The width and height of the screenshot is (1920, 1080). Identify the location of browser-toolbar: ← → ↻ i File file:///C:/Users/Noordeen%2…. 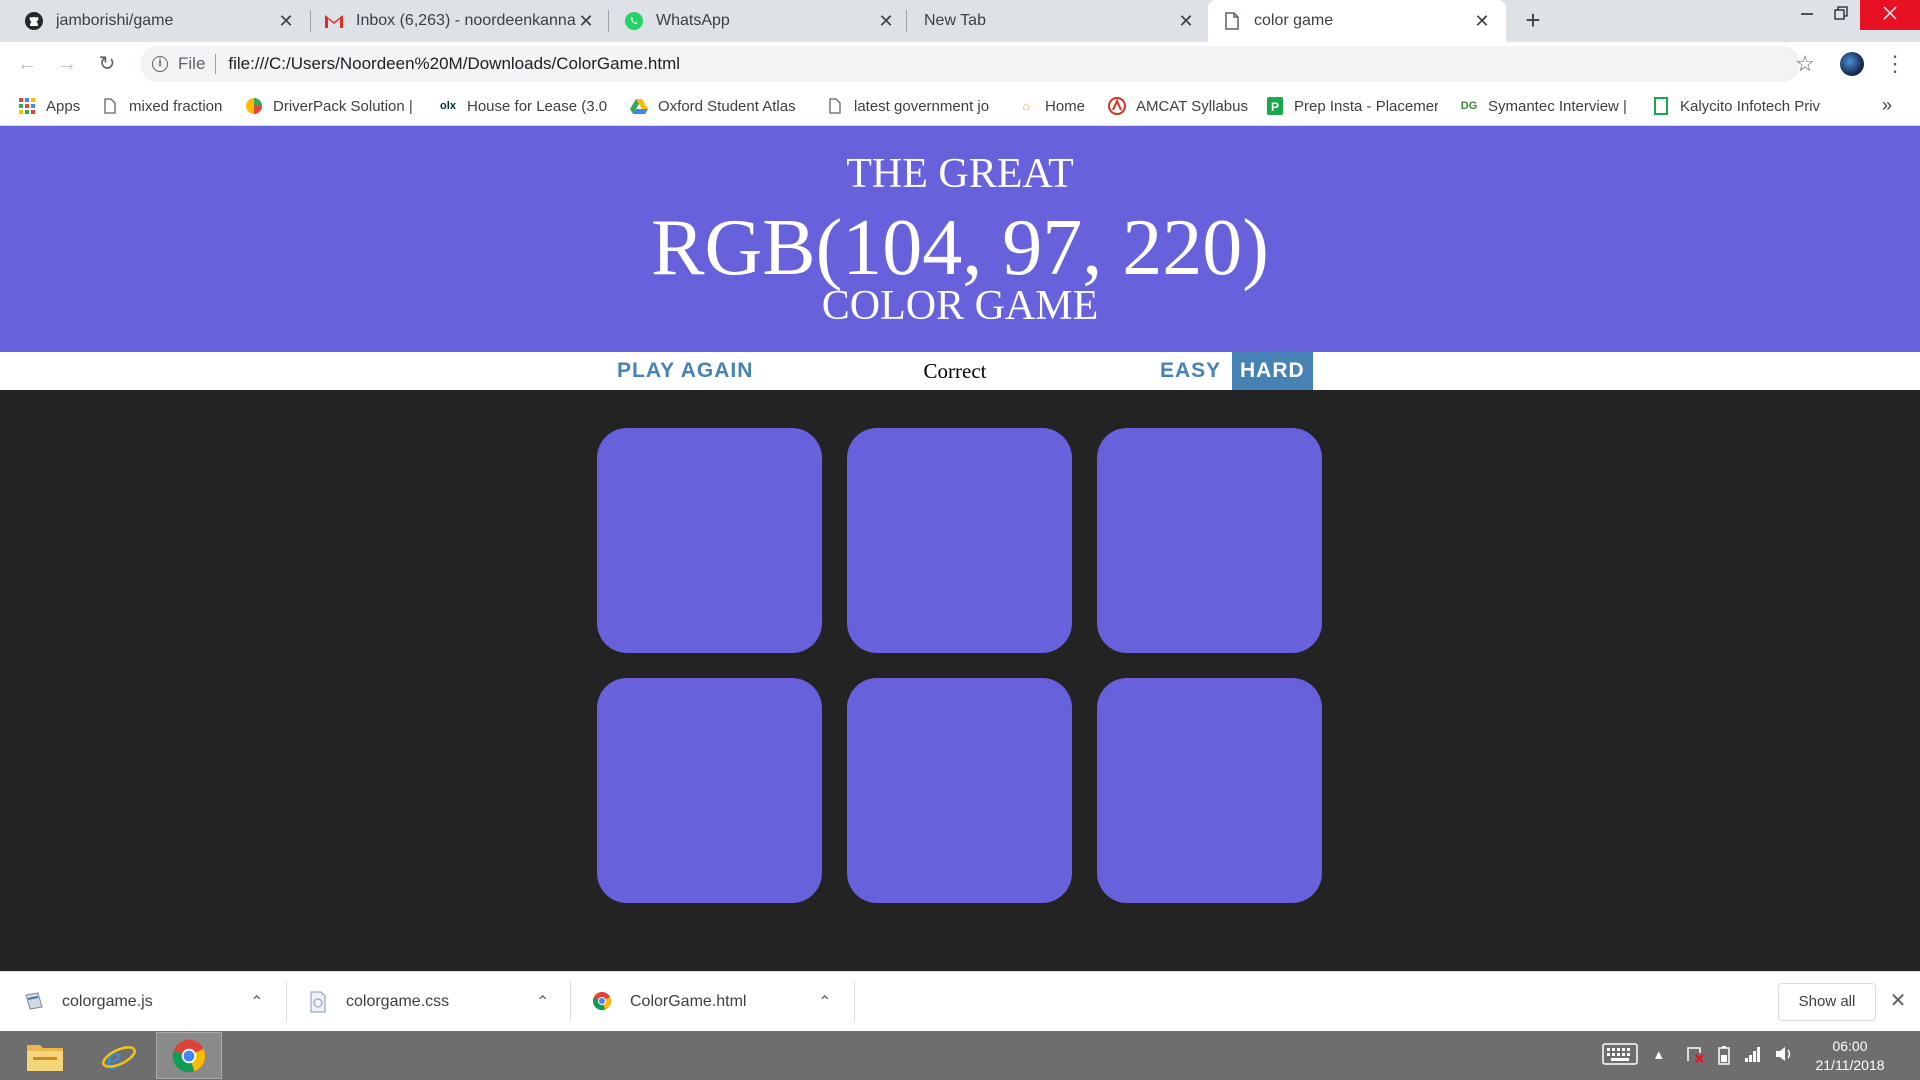
(960, 64).